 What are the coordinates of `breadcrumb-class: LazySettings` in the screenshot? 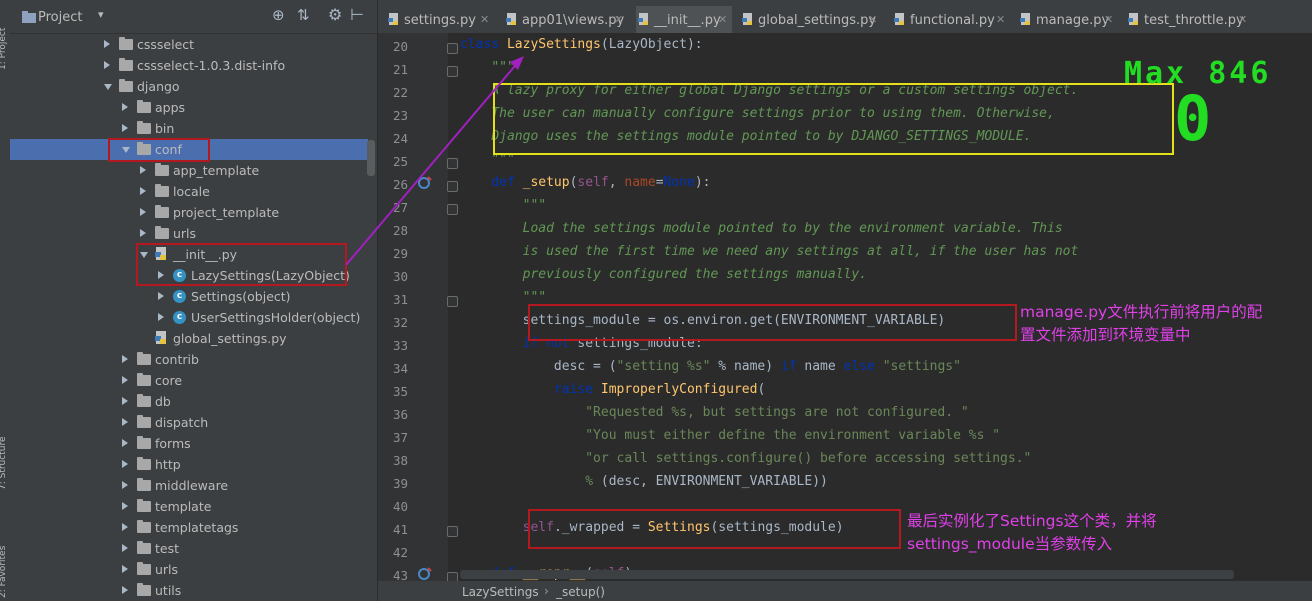 It's located at (500, 592).